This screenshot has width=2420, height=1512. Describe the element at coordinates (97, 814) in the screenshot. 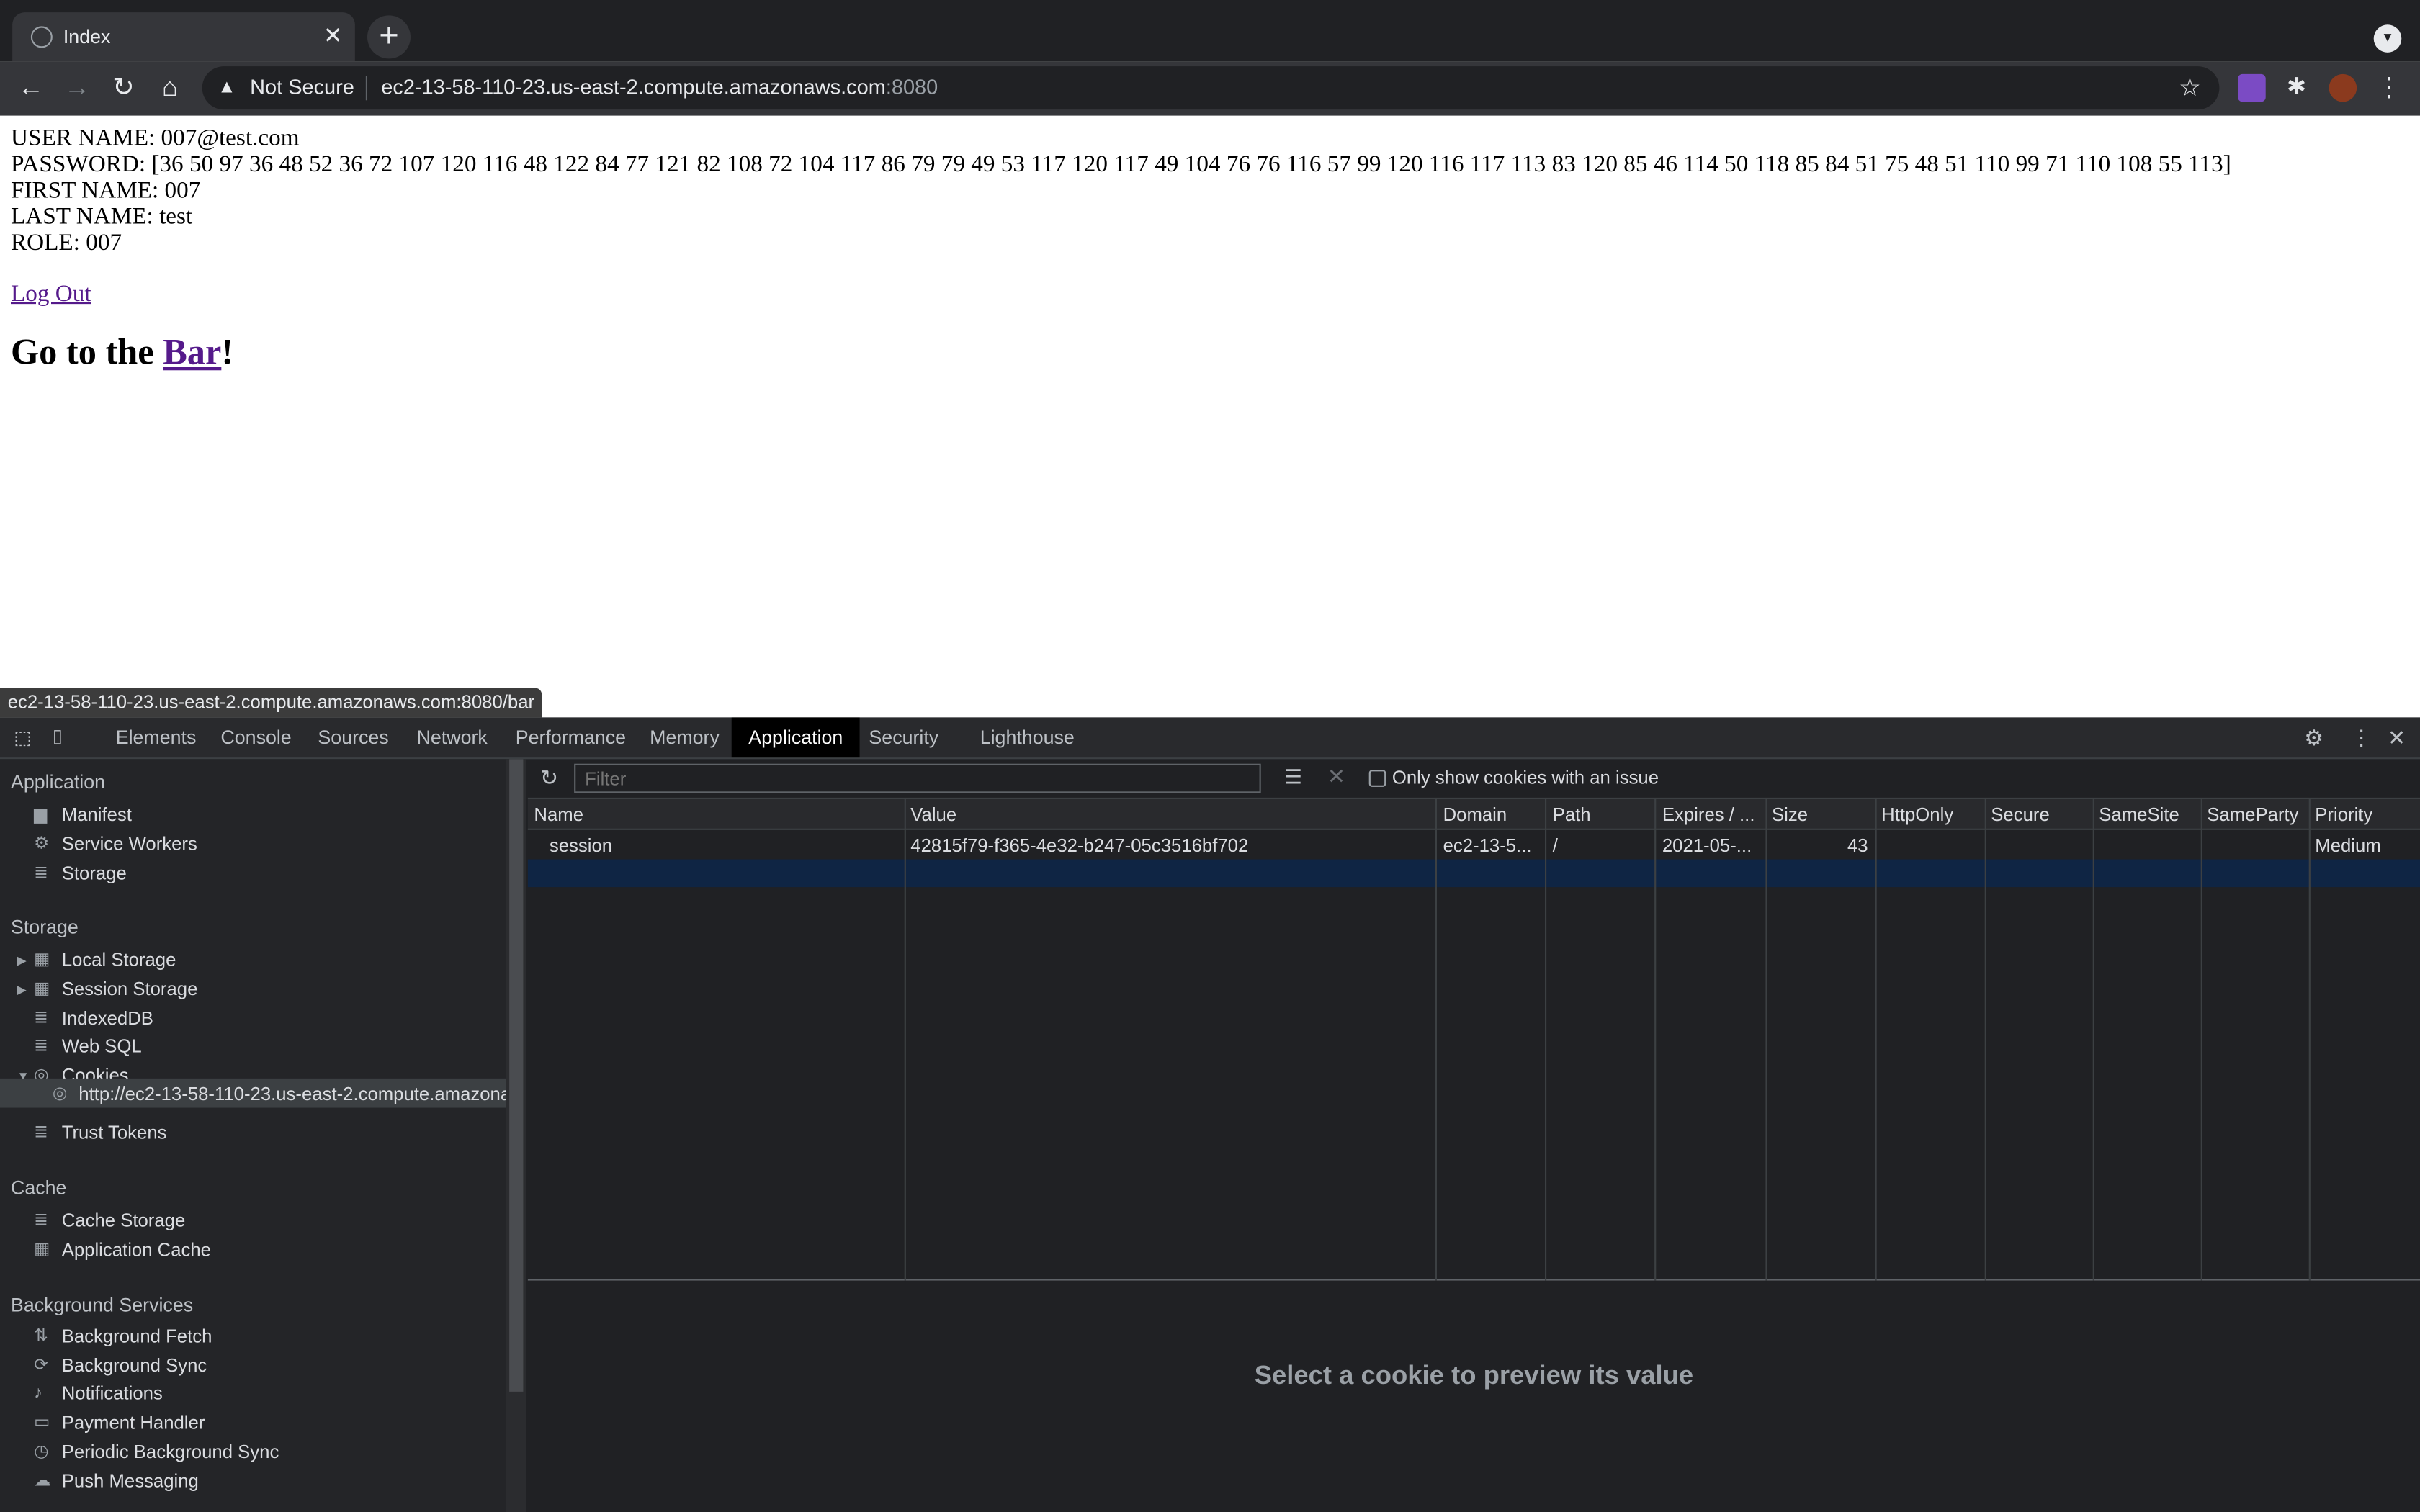

I see `sidebar-item-manifest: Manifest` at that location.